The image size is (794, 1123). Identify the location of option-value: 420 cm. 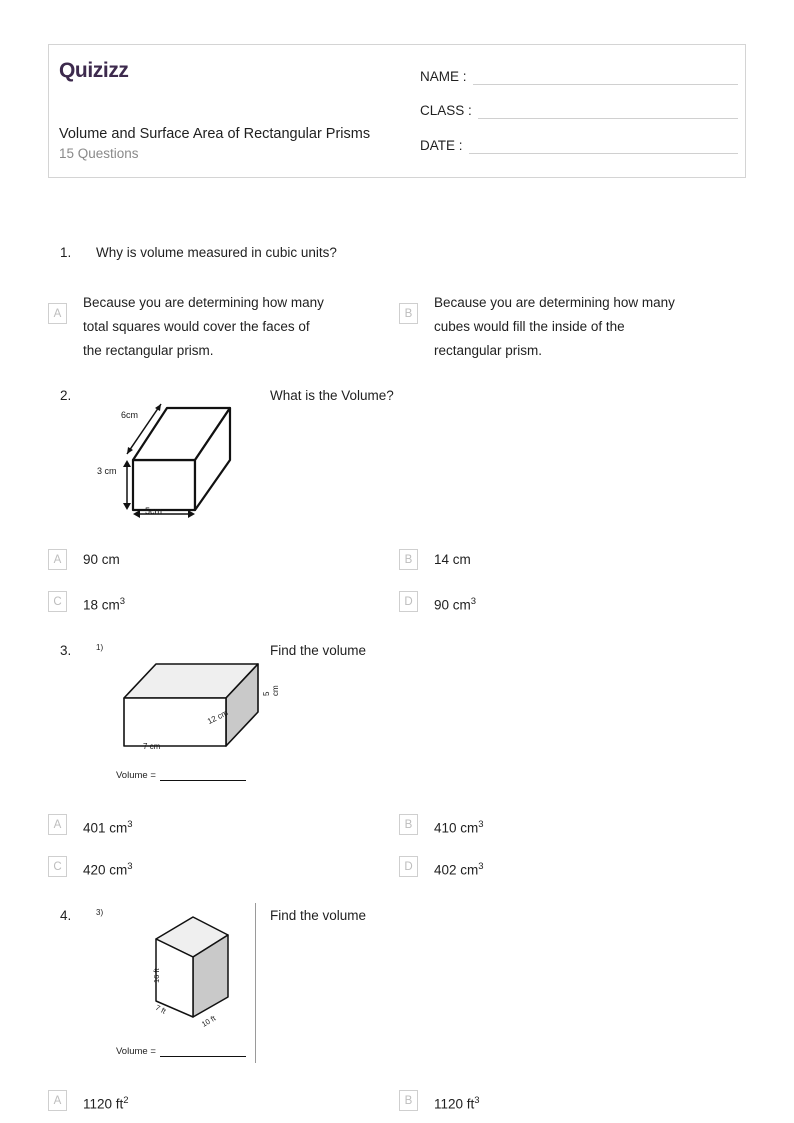
(105, 870).